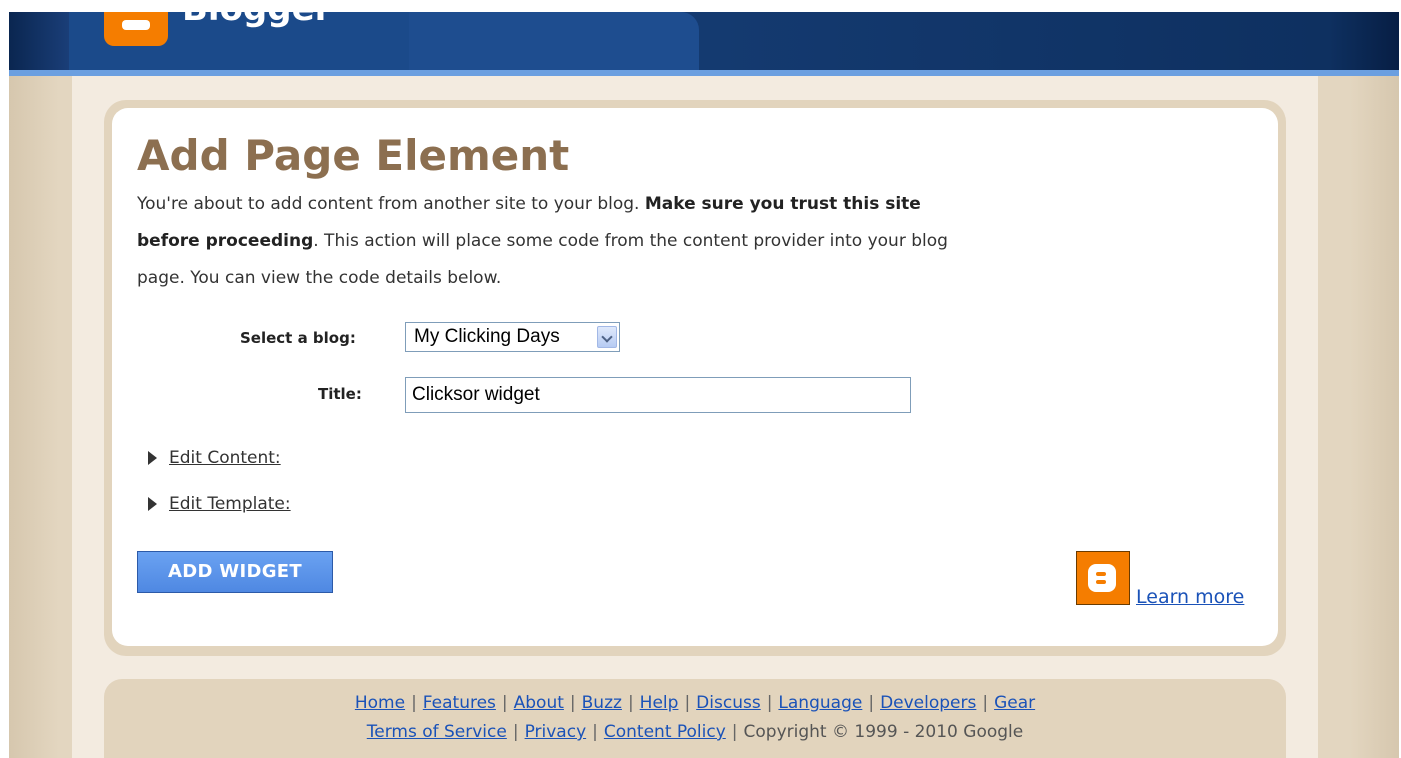 The width and height of the screenshot is (1401, 758). I want to click on footer-copyright: Copyright © 1999 - 2010 Google, so click(883, 732).